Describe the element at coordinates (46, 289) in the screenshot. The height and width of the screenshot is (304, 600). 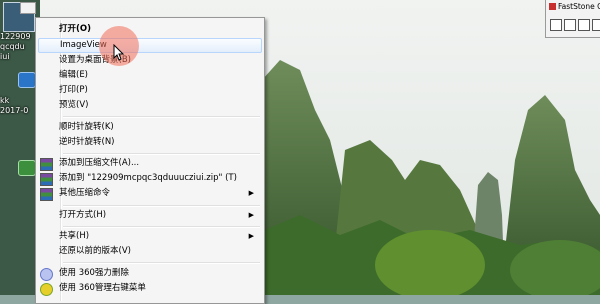
I see `360-manage-icon` at that location.